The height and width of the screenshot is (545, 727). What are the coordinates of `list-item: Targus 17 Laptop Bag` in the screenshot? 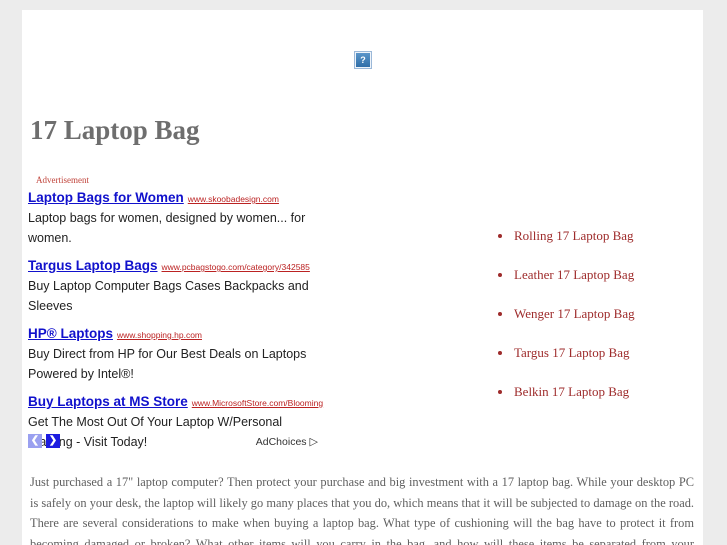 It's located at (563, 353).